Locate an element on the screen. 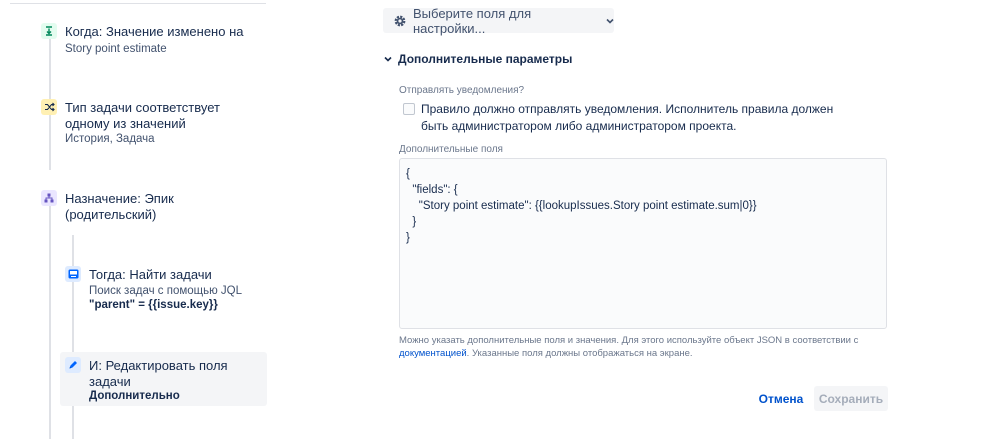  step-title-line1: Тип задачи соответствует is located at coordinates (142, 107).